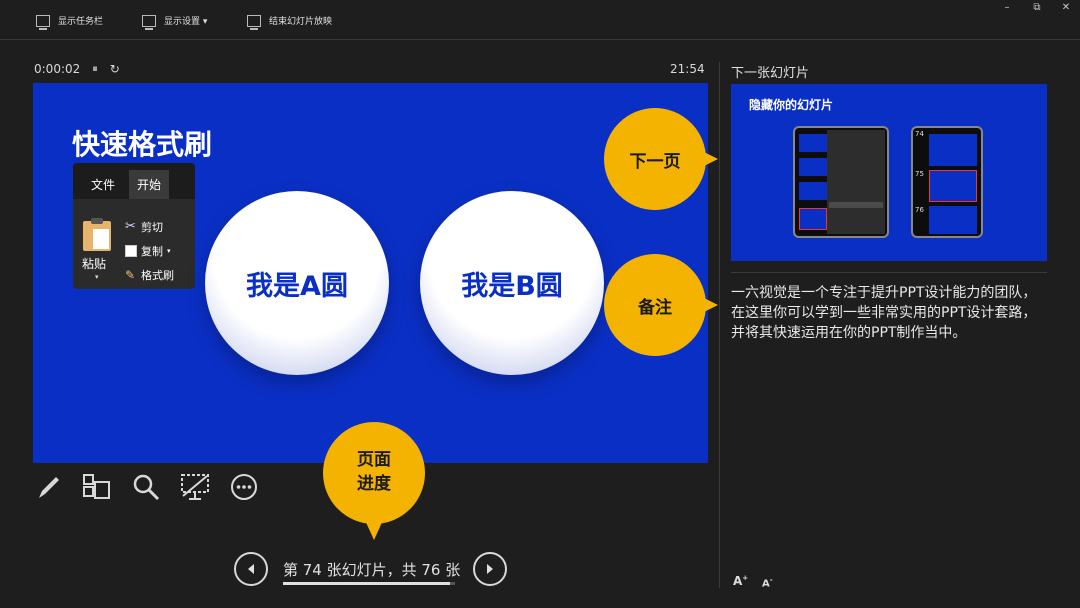  Describe the element at coordinates (889, 272) in the screenshot. I see `notes-separator` at that location.